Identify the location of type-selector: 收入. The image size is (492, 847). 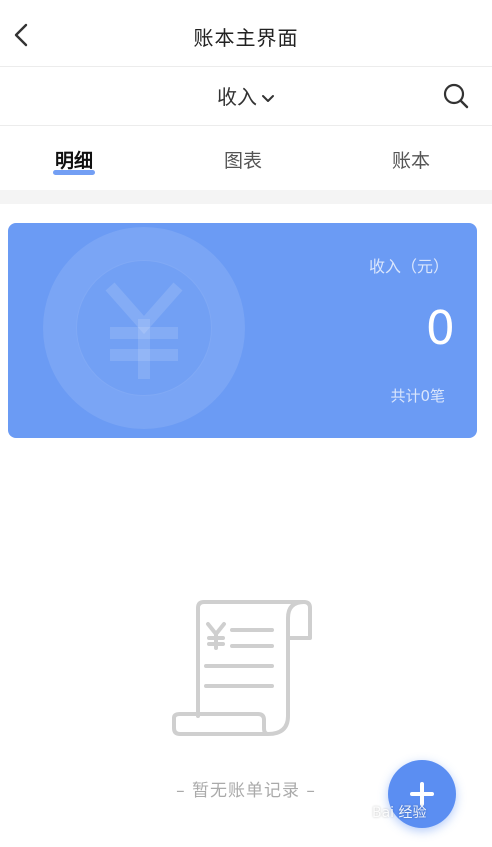
(246, 95).